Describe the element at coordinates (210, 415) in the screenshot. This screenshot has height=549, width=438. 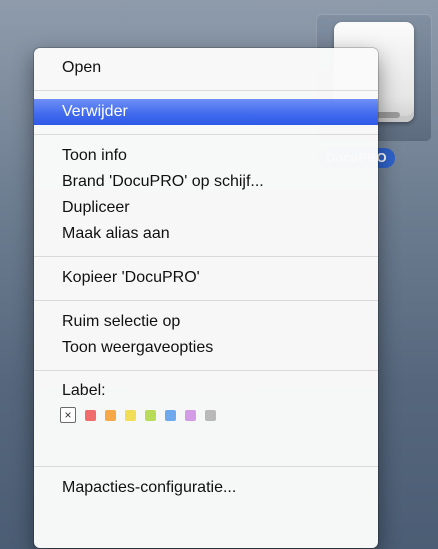
I see `label-swatch-gray` at that location.